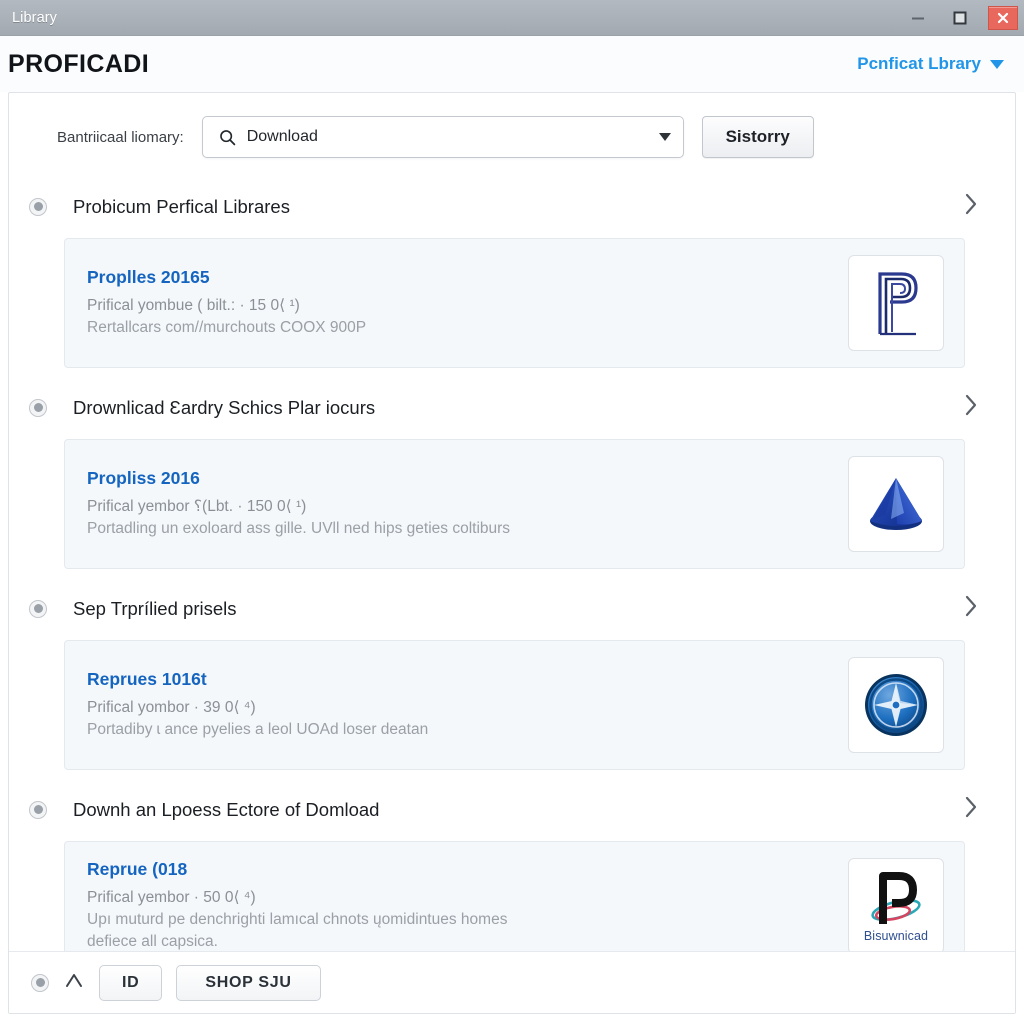  Describe the element at coordinates (227, 137) in the screenshot. I see `search-icon` at that location.